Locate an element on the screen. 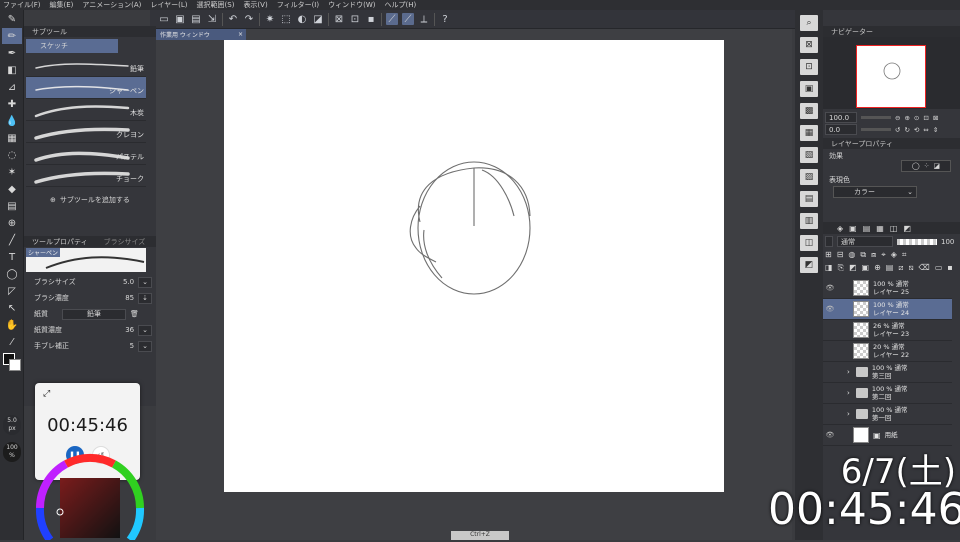  material-6-icon: ▧ is located at coordinates (809, 155).